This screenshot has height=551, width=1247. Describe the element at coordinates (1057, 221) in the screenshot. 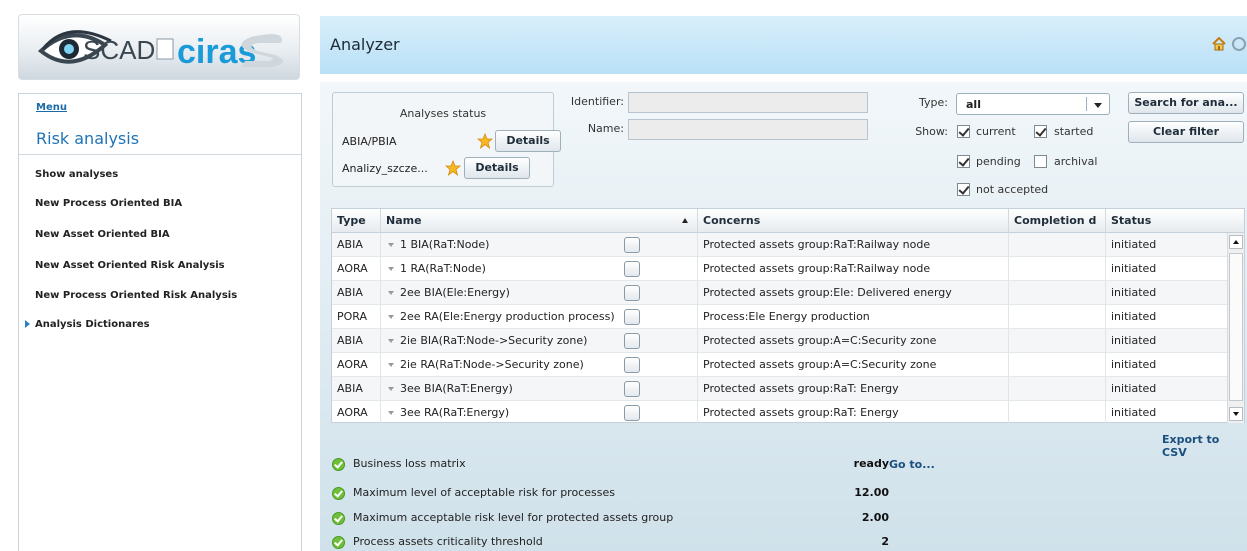

I see `column-header-completion-date: Completion d` at that location.